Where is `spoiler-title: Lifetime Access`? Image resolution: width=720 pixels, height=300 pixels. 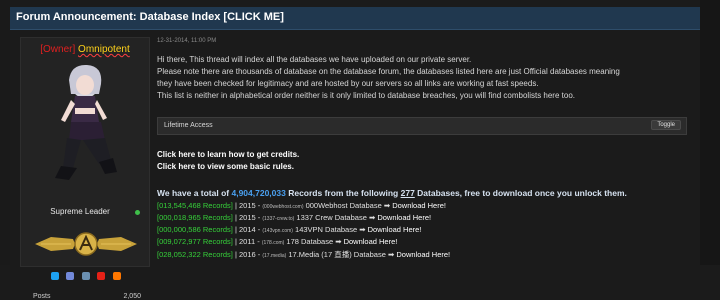
spoiler-title: Lifetime Access is located at coordinates (188, 125).